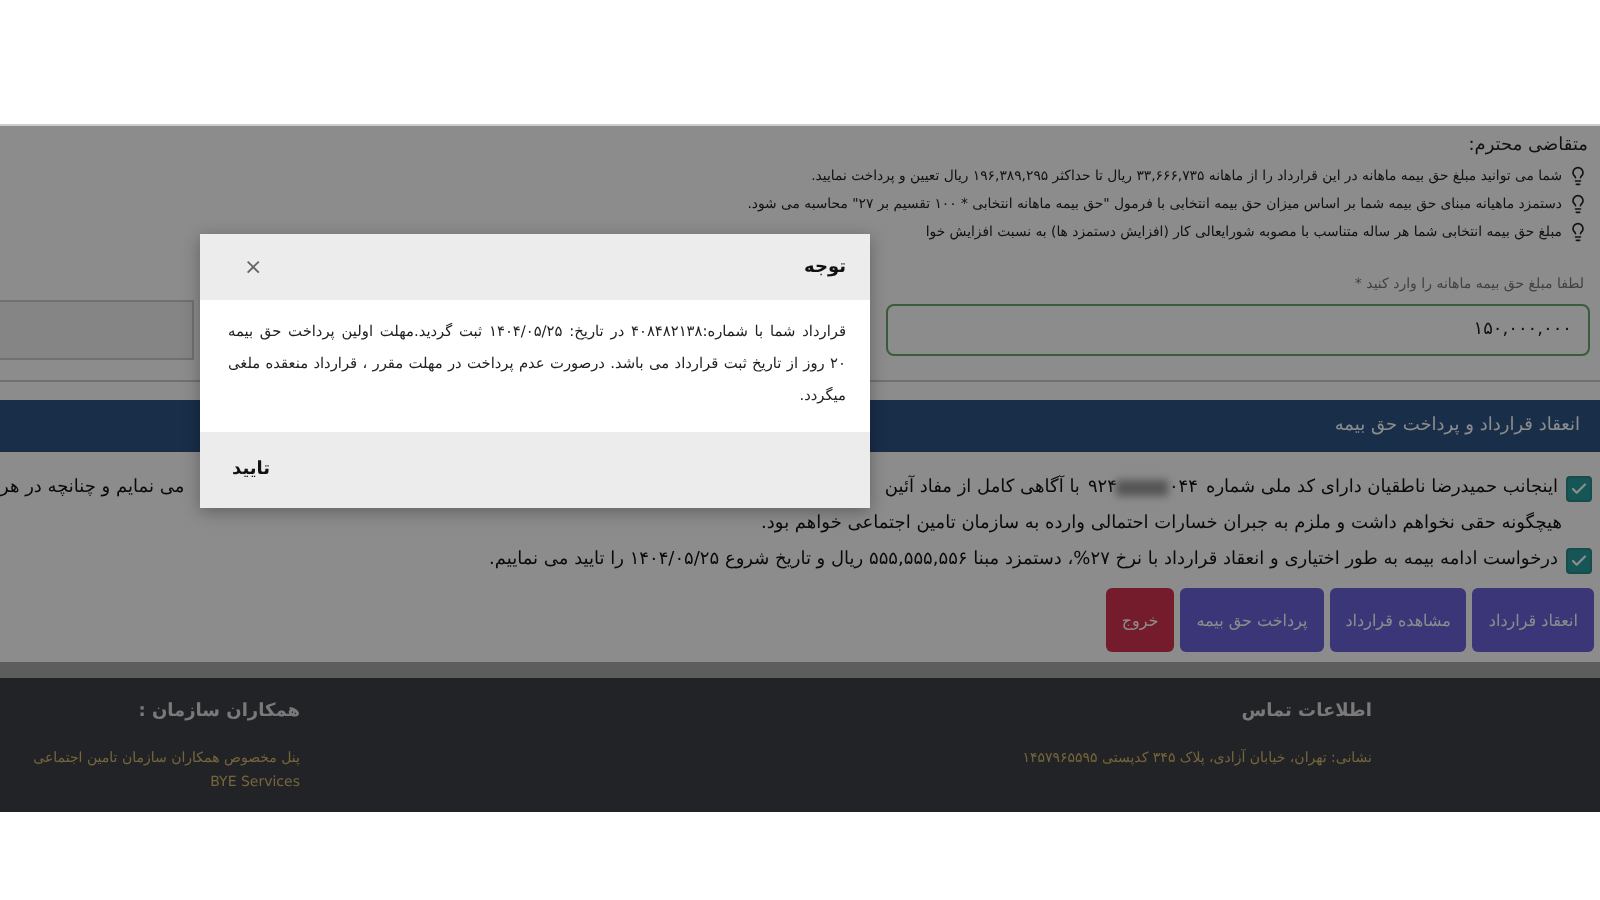 Image resolution: width=1600 pixels, height=900 pixels. What do you see at coordinates (1252, 620) in the screenshot?
I see `action-button: پرداخت حق بیمه` at bounding box center [1252, 620].